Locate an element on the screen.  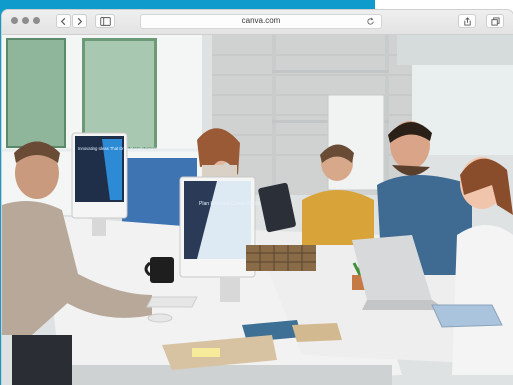
sidebar-icon is located at coordinates (105, 21).